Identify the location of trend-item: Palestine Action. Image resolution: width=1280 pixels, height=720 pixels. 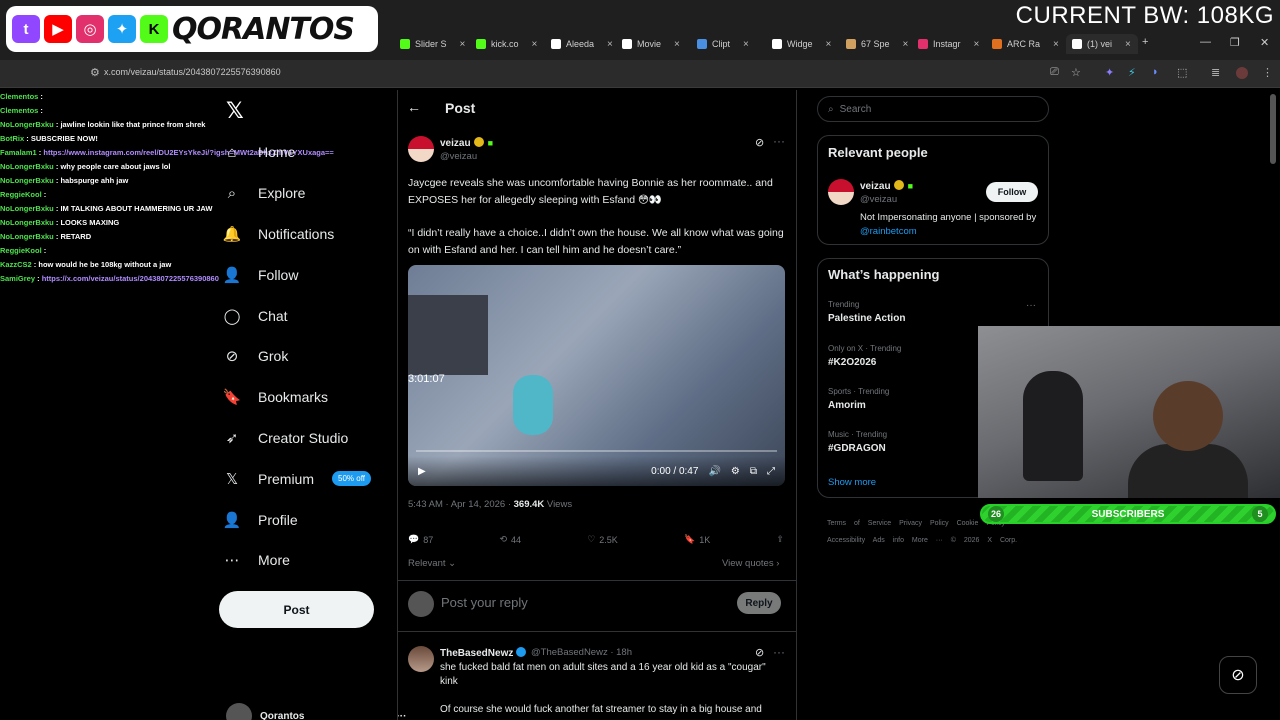
(866, 318).